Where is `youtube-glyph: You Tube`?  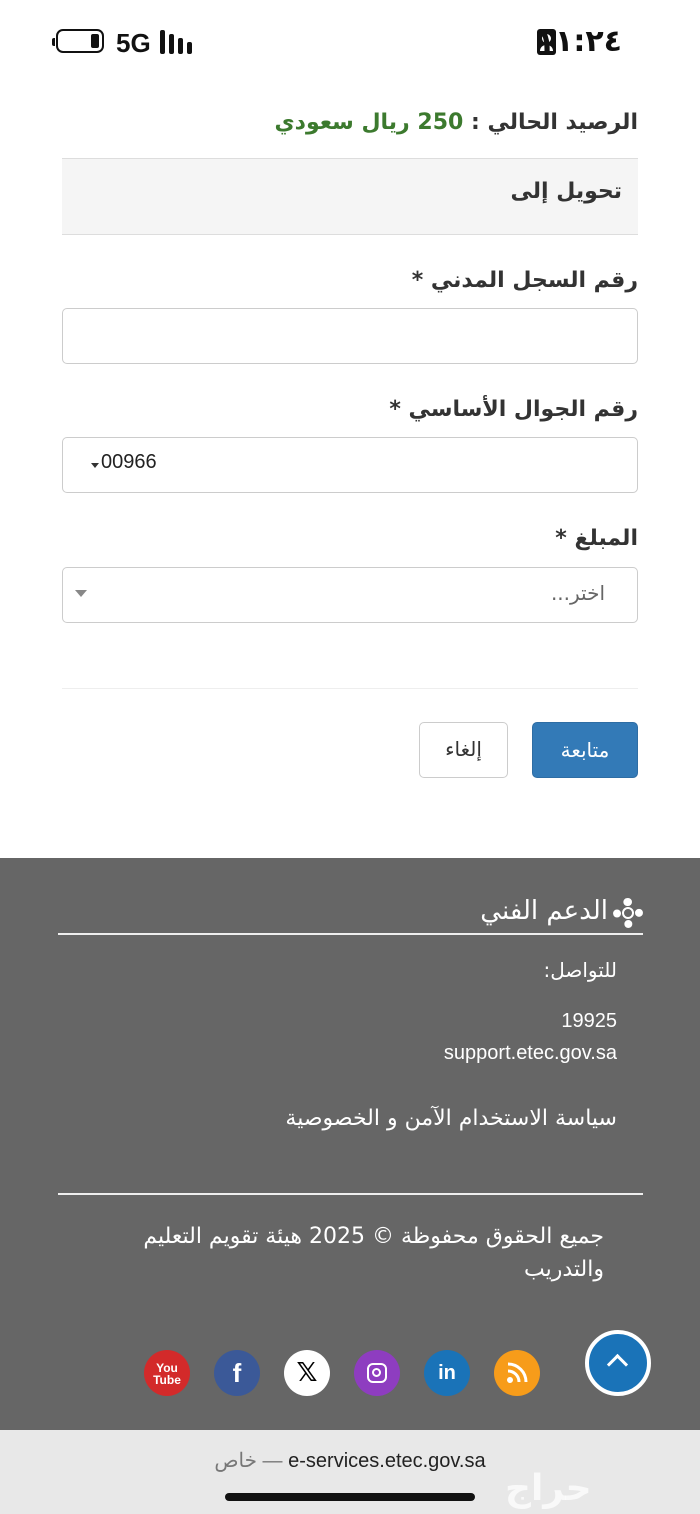
youtube-glyph: You Tube is located at coordinates (167, 1373).